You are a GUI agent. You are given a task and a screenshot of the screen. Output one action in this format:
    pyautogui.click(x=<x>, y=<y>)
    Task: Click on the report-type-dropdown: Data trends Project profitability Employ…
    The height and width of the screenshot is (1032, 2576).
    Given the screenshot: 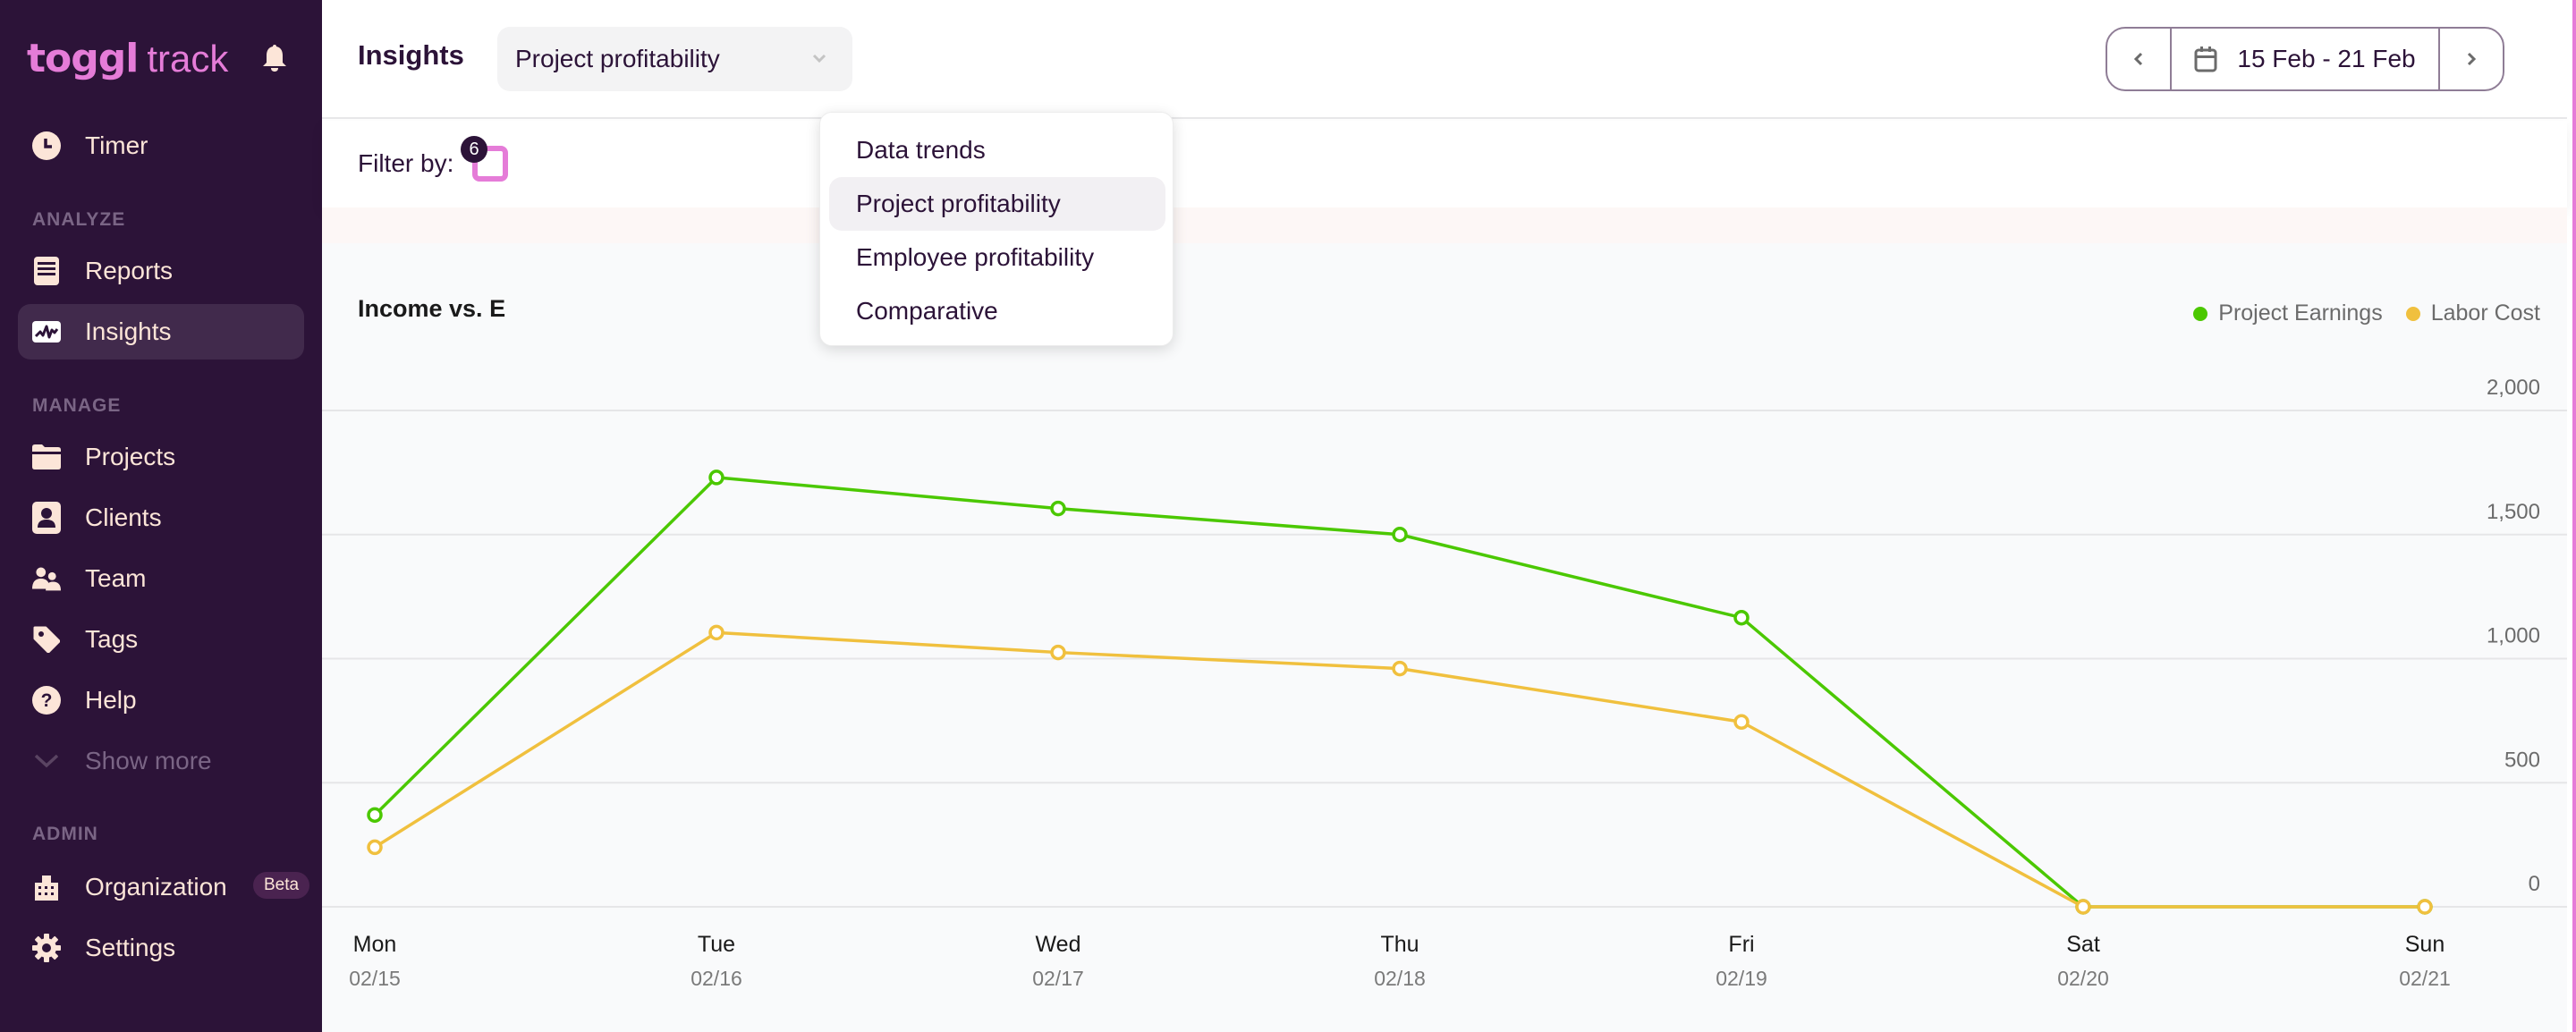 What is the action you would take?
    pyautogui.click(x=996, y=229)
    